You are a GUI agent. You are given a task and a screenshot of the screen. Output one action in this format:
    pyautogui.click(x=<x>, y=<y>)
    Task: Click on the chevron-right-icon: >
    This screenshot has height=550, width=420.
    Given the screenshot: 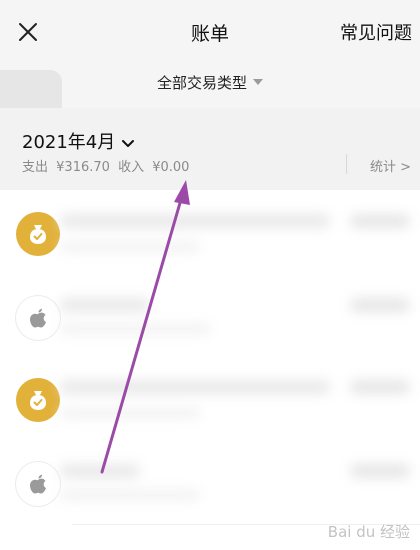 What is the action you would take?
    pyautogui.click(x=406, y=167)
    